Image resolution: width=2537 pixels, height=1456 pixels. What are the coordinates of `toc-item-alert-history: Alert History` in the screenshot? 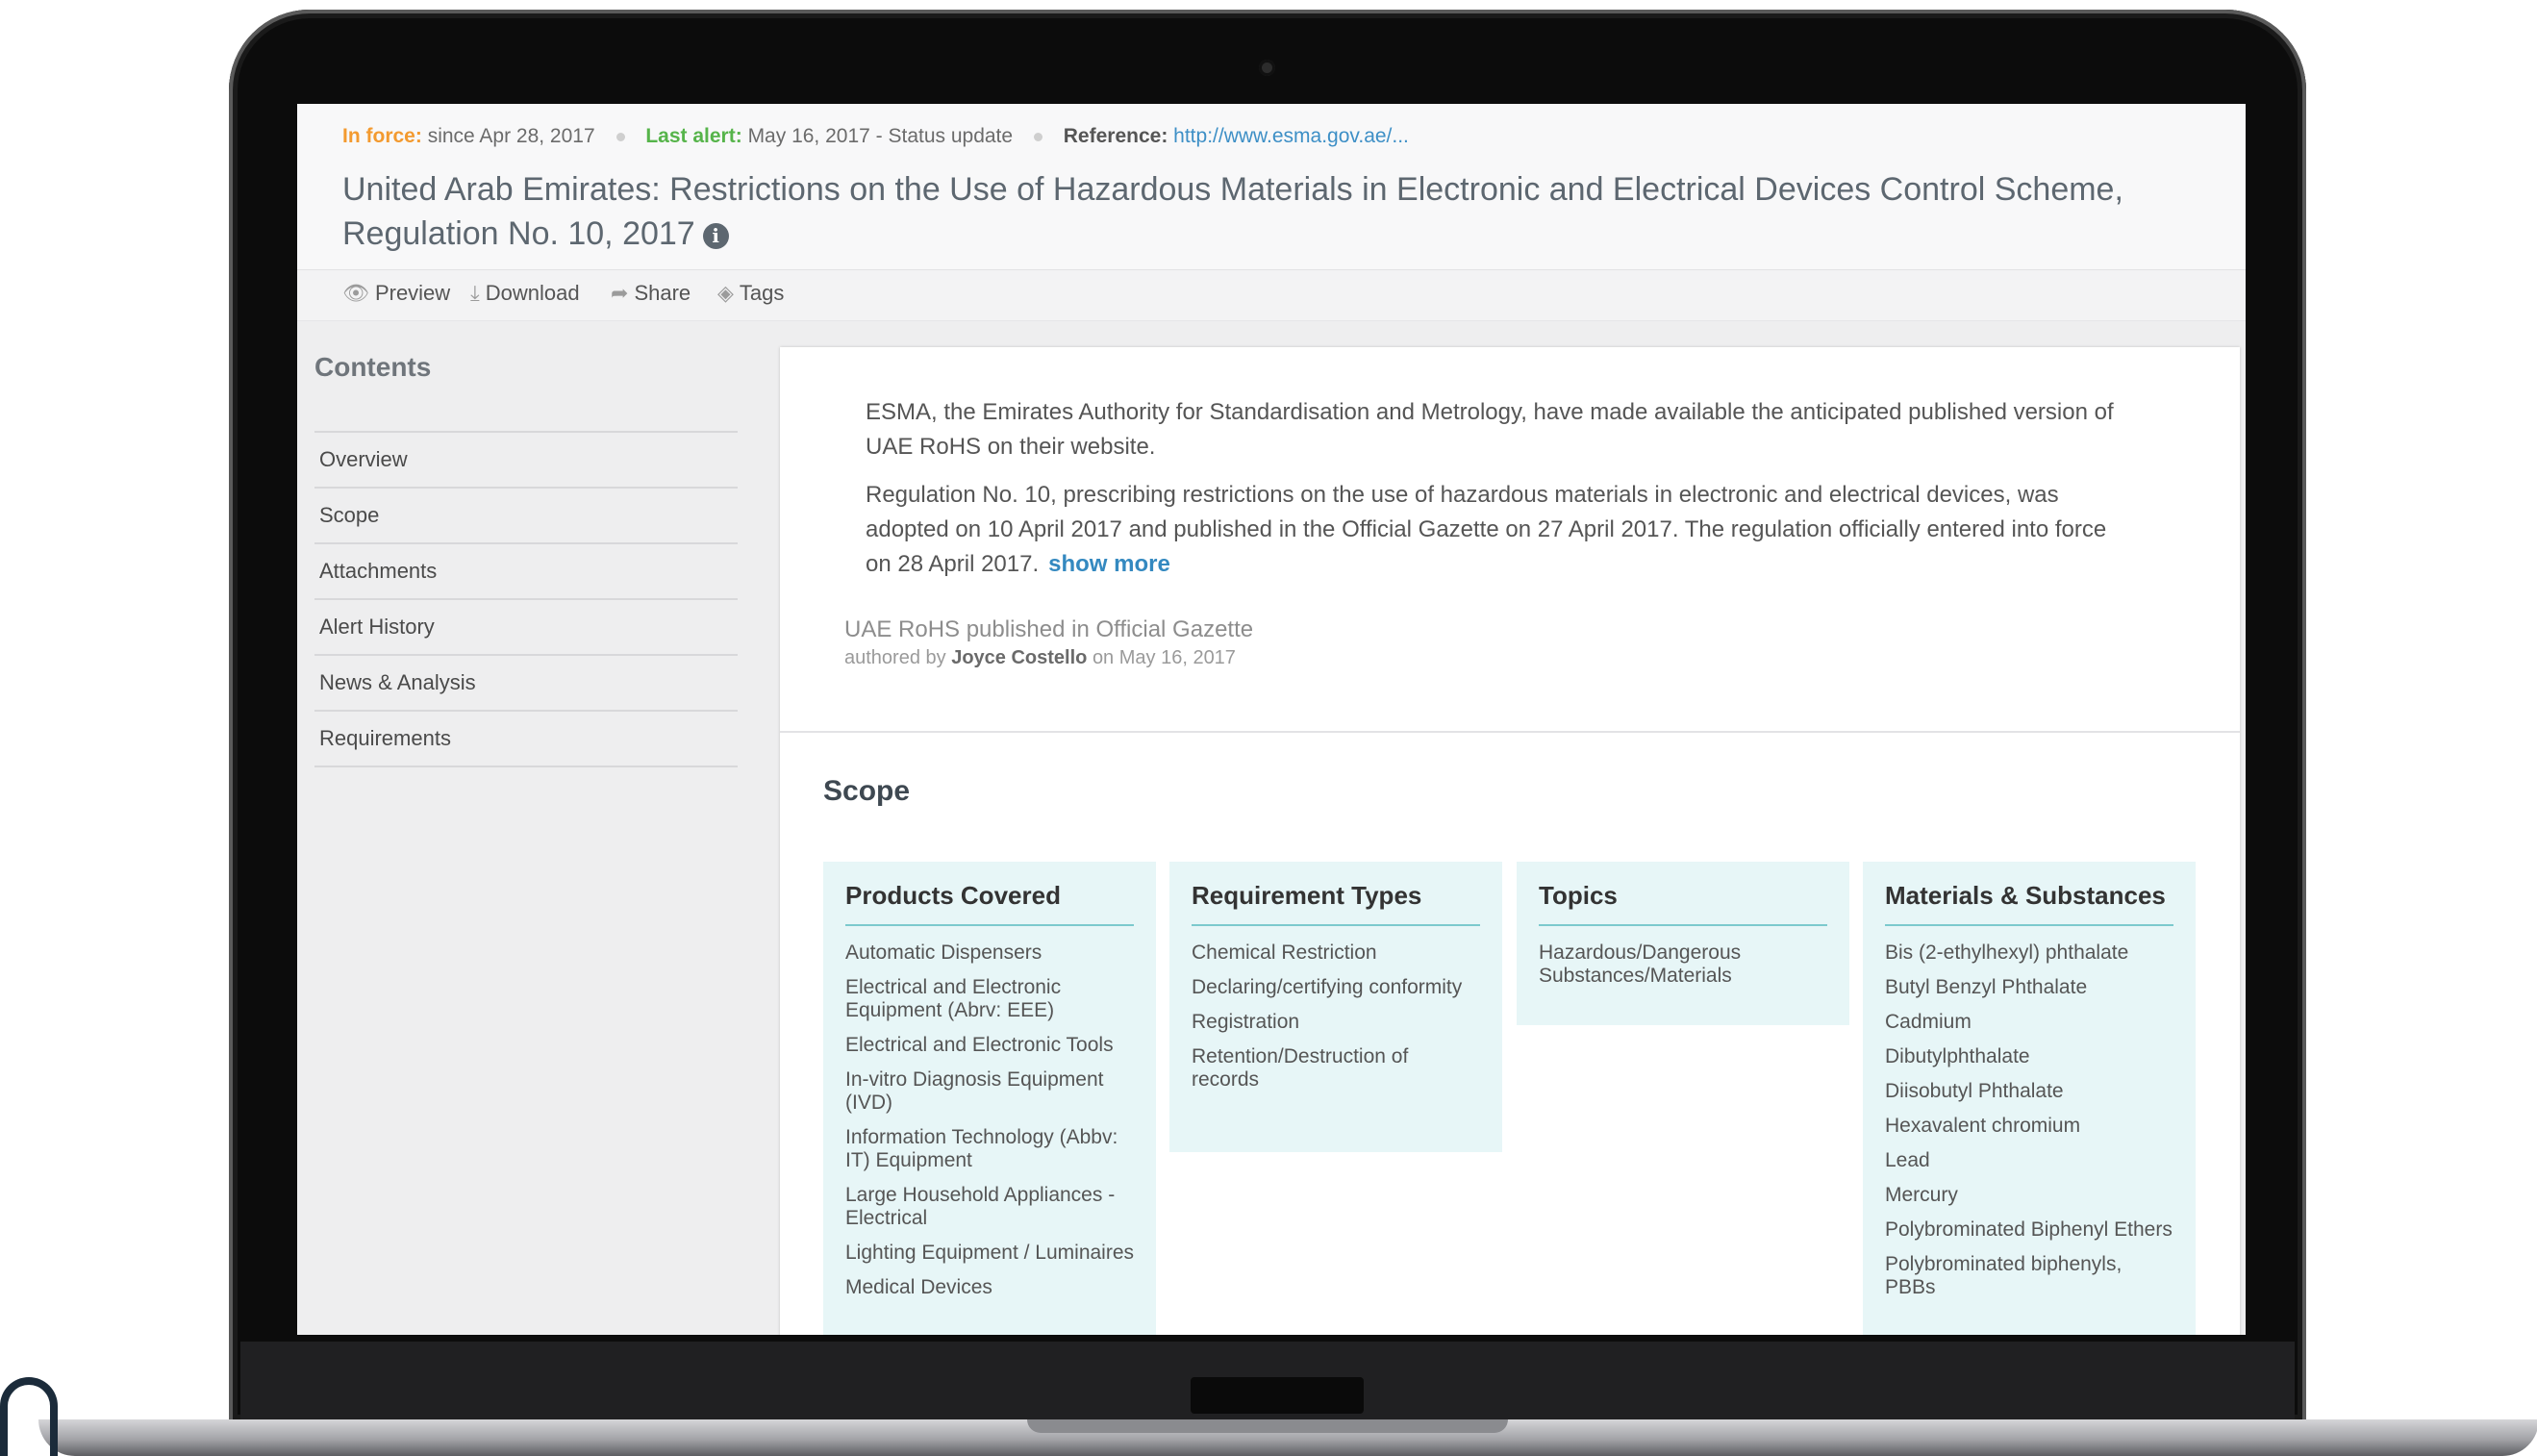 It's located at (526, 628).